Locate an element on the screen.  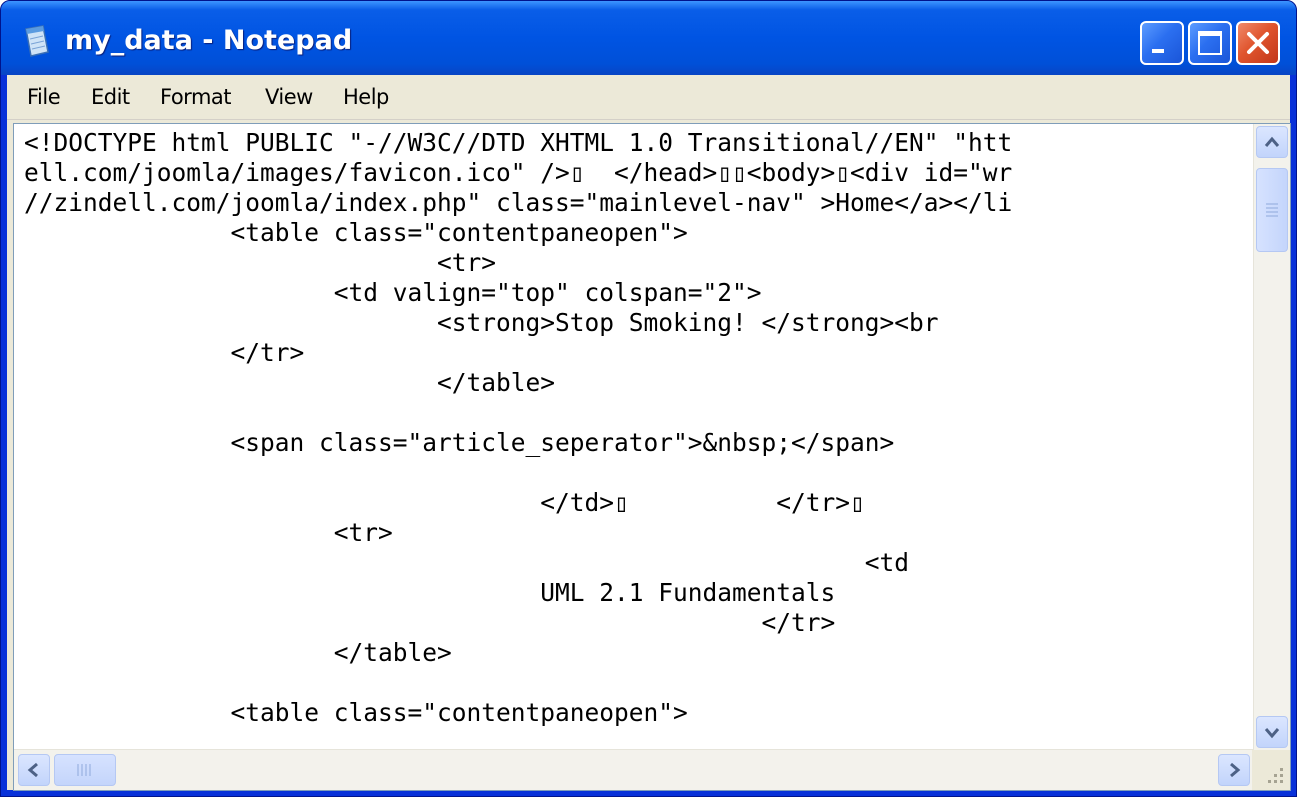
close-button is located at coordinates (1258, 43).